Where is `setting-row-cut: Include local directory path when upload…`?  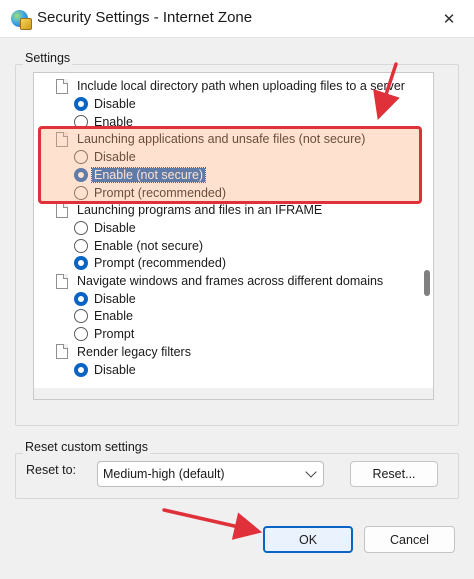
setting-row-cut: Include local directory path when upload… is located at coordinates (230, 86).